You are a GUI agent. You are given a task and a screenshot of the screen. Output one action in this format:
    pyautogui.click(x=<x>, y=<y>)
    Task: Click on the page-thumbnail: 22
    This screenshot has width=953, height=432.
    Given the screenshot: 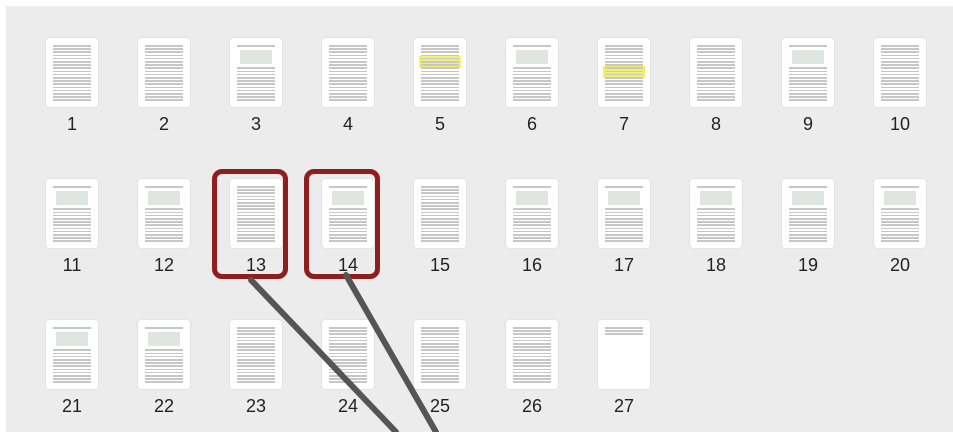 What is the action you would take?
    pyautogui.click(x=164, y=376)
    